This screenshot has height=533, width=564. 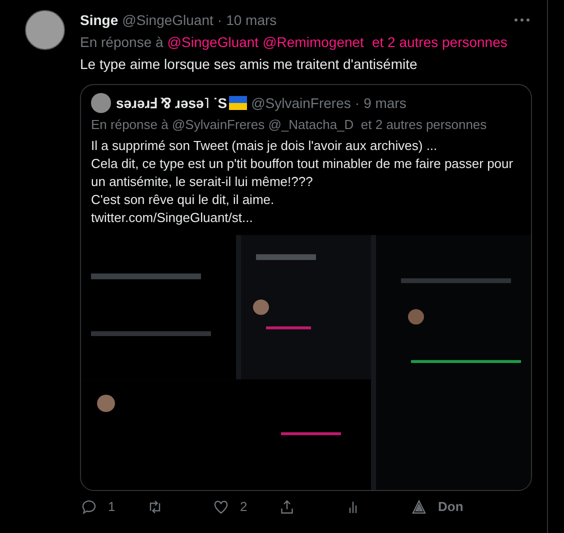 What do you see at coordinates (385, 103) in the screenshot?
I see `tweet-date: 9 mars` at bounding box center [385, 103].